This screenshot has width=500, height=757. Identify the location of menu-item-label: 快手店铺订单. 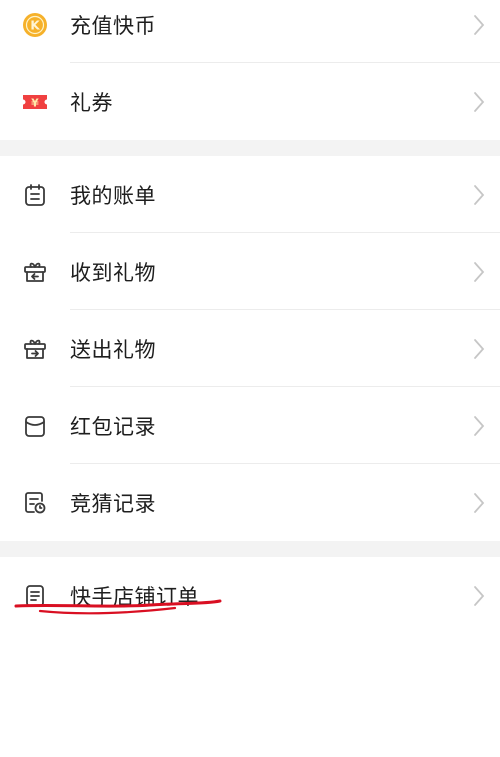
(134, 596).